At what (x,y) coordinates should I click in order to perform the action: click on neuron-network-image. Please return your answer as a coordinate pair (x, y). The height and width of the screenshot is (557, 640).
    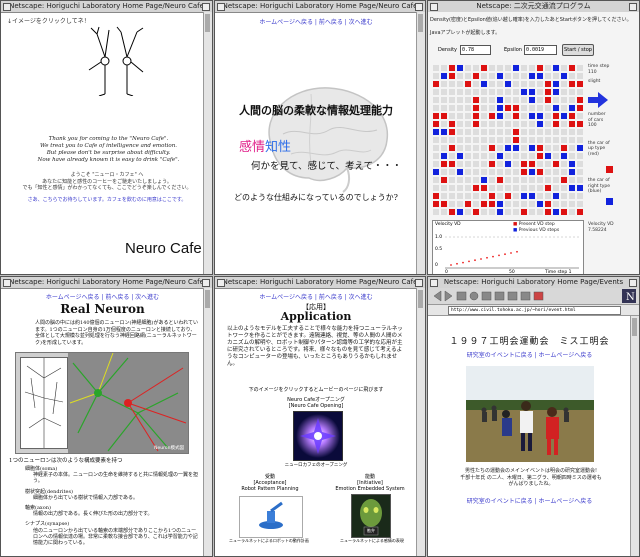
    Looking at the image, I should click on (128, 403).